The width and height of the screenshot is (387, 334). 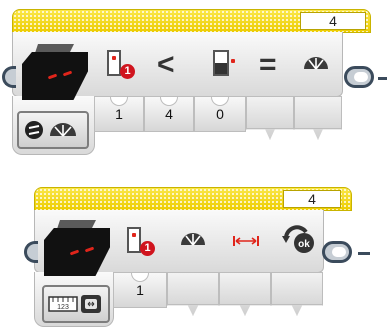 I want to click on mode-selector: 123, so click(x=76, y=304).